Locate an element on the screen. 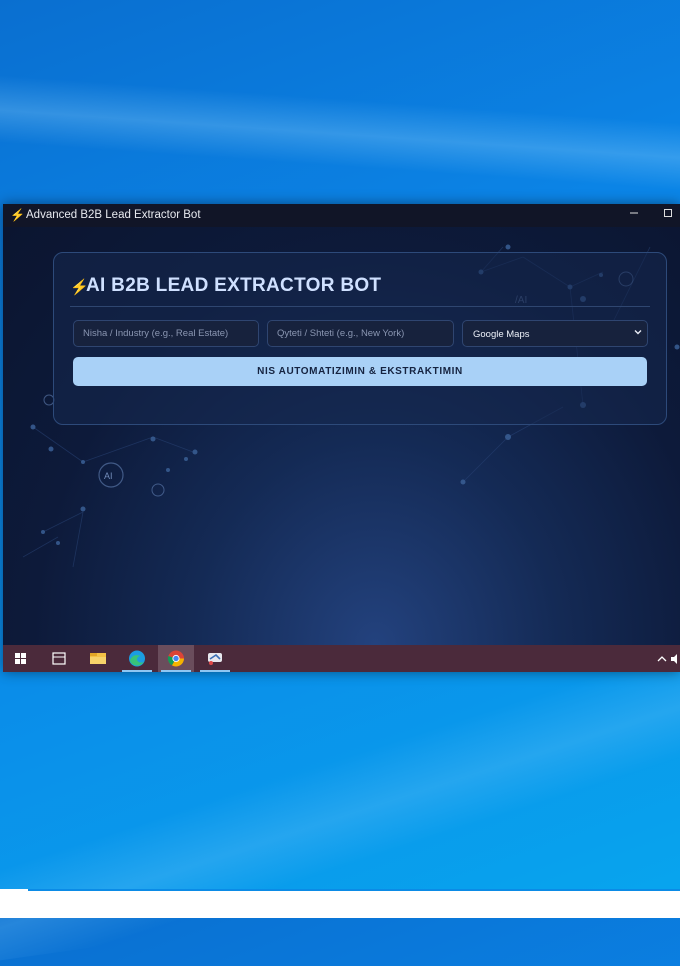 This screenshot has width=680, height=966. system-tray is located at coordinates (668, 660).